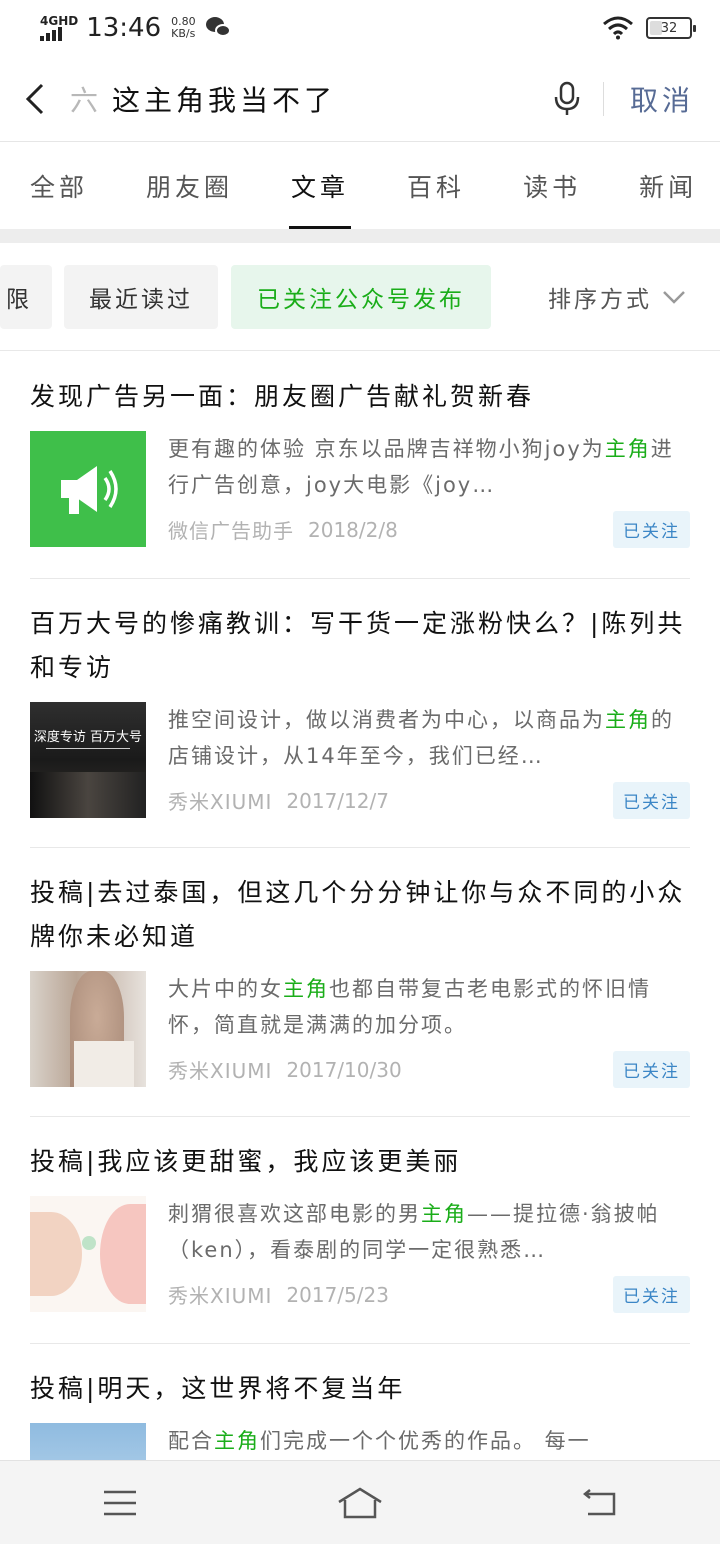 The image size is (720, 1544). I want to click on sort-dropdown: 排序方式, so click(617, 297).